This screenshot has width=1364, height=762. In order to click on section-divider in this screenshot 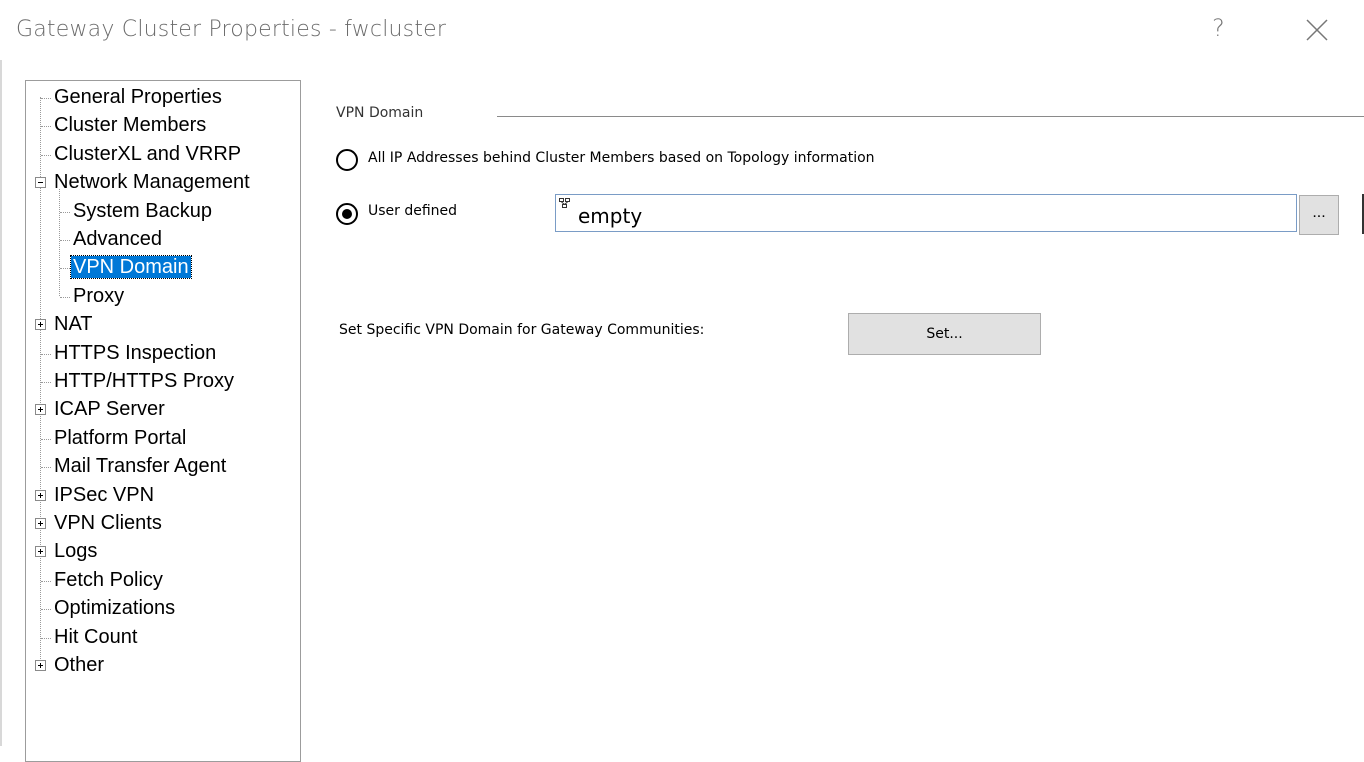, I will do `click(930, 116)`.